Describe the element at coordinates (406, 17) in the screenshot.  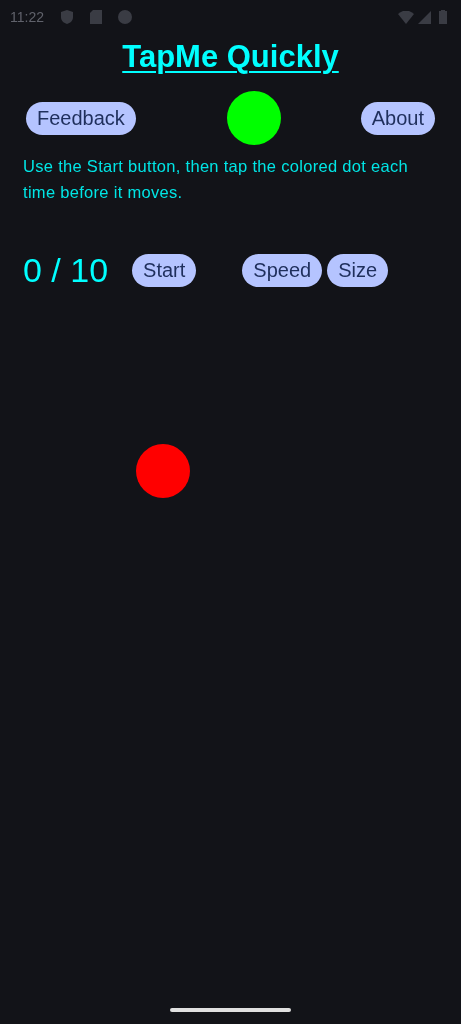
I see `wifi-icon` at that location.